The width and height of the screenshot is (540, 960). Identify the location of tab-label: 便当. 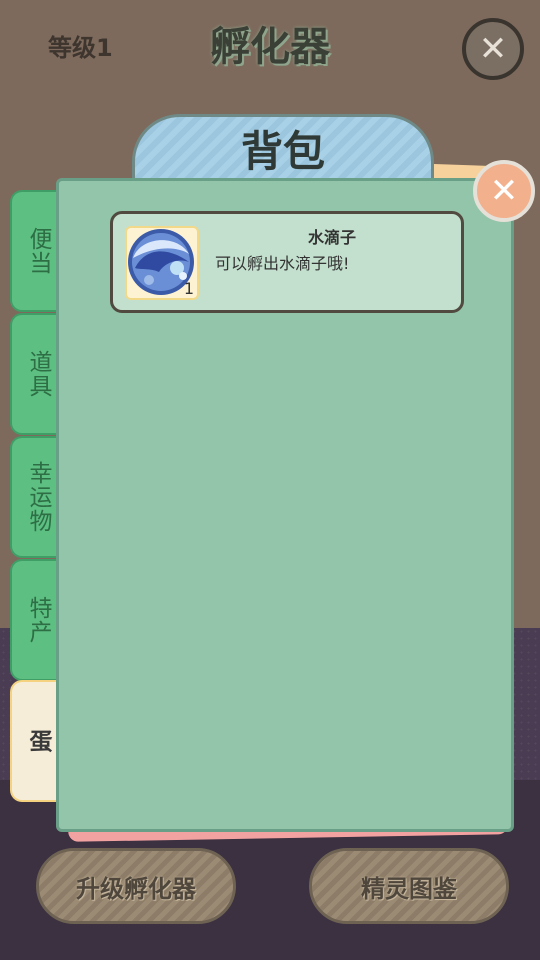
(38, 251).